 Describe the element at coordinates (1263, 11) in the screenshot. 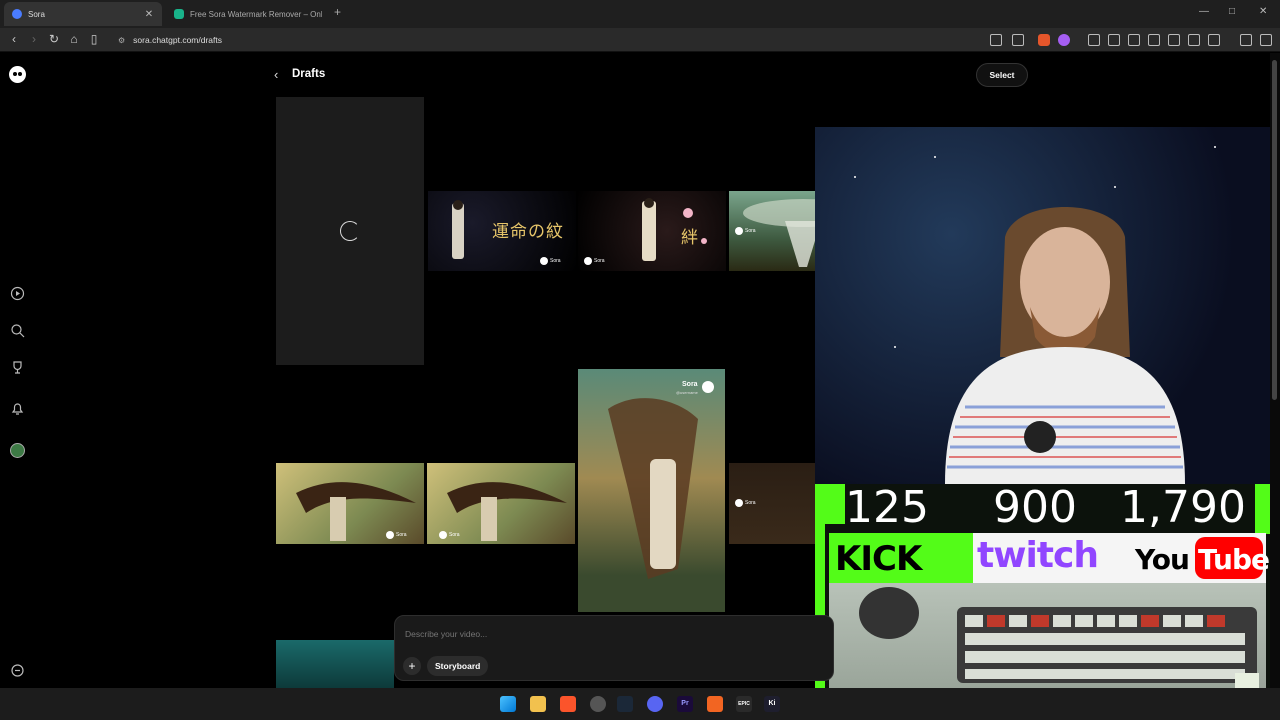

I see `close-window-icon: ✕` at that location.